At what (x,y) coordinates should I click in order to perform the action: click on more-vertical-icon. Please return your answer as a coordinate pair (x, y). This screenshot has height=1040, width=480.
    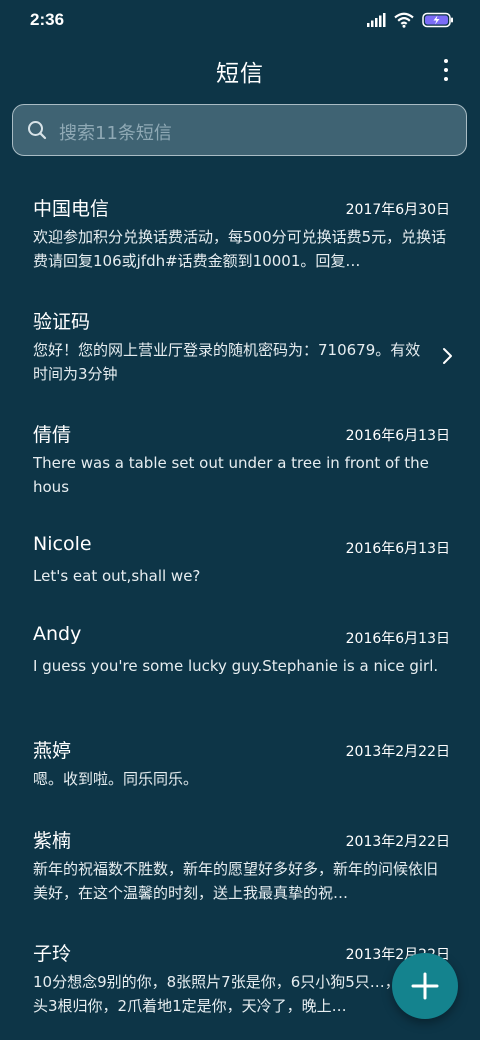
    Looking at the image, I should click on (446, 61).